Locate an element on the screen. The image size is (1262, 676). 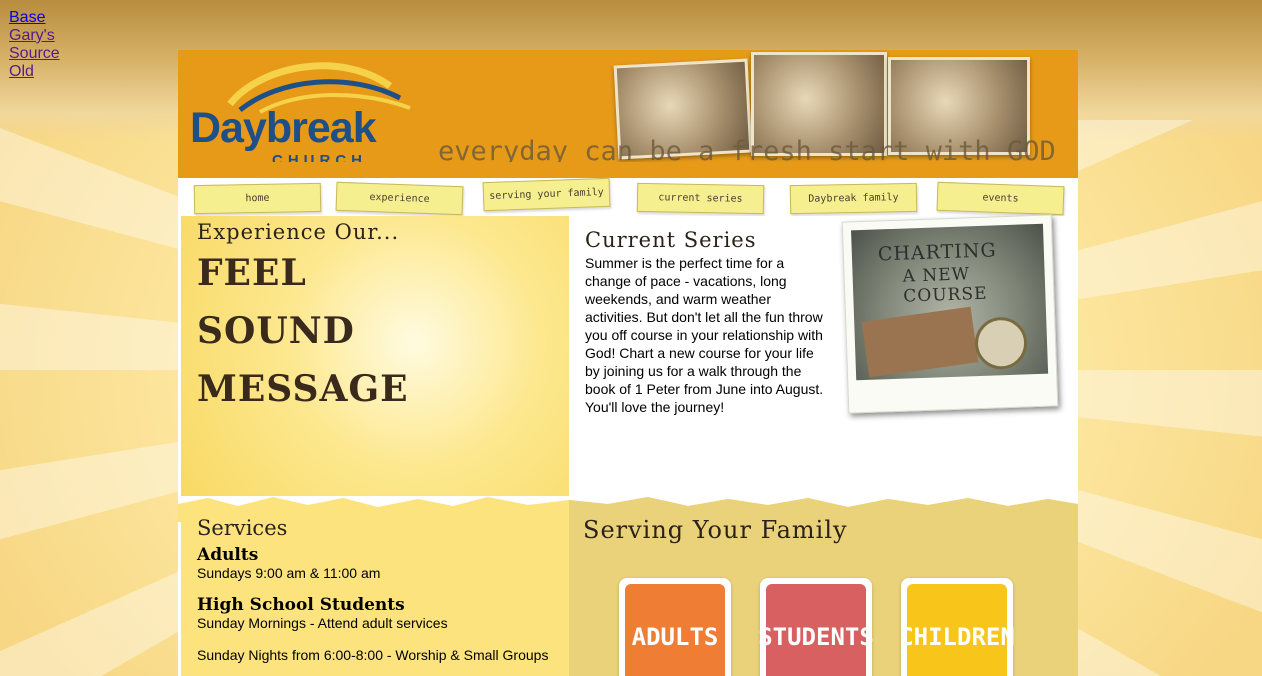
experience-link-message: MESSAGE is located at coordinates (303, 389).